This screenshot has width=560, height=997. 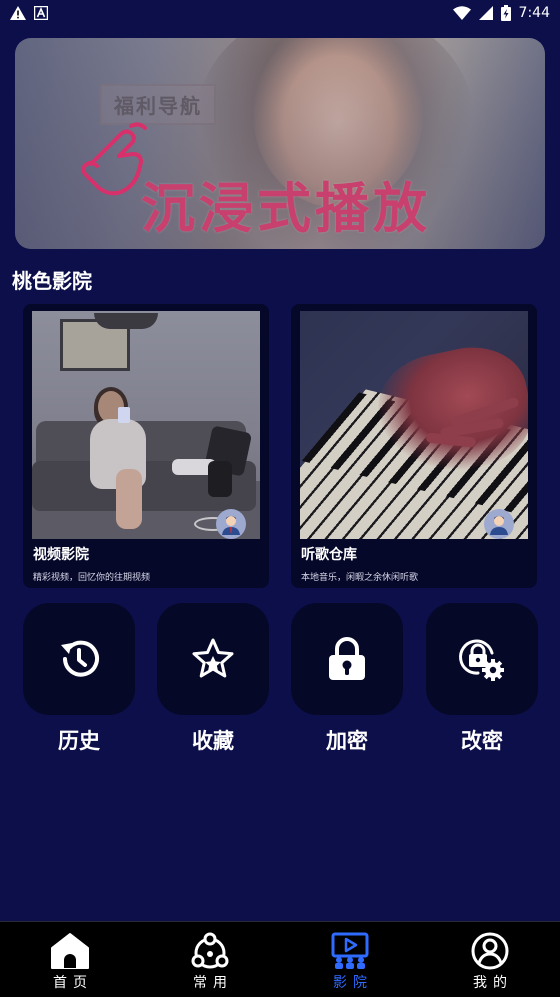 I want to click on nav-mine: 我的, so click(x=490, y=959).